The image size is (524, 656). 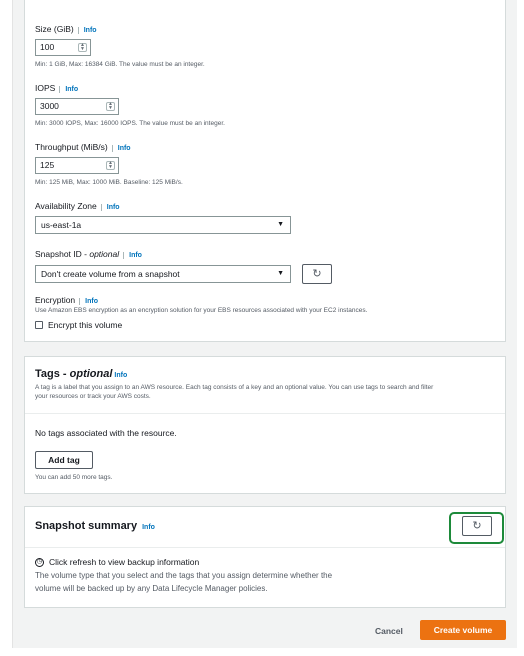 What do you see at coordinates (265, 413) in the screenshot?
I see `tags-divider` at bounding box center [265, 413].